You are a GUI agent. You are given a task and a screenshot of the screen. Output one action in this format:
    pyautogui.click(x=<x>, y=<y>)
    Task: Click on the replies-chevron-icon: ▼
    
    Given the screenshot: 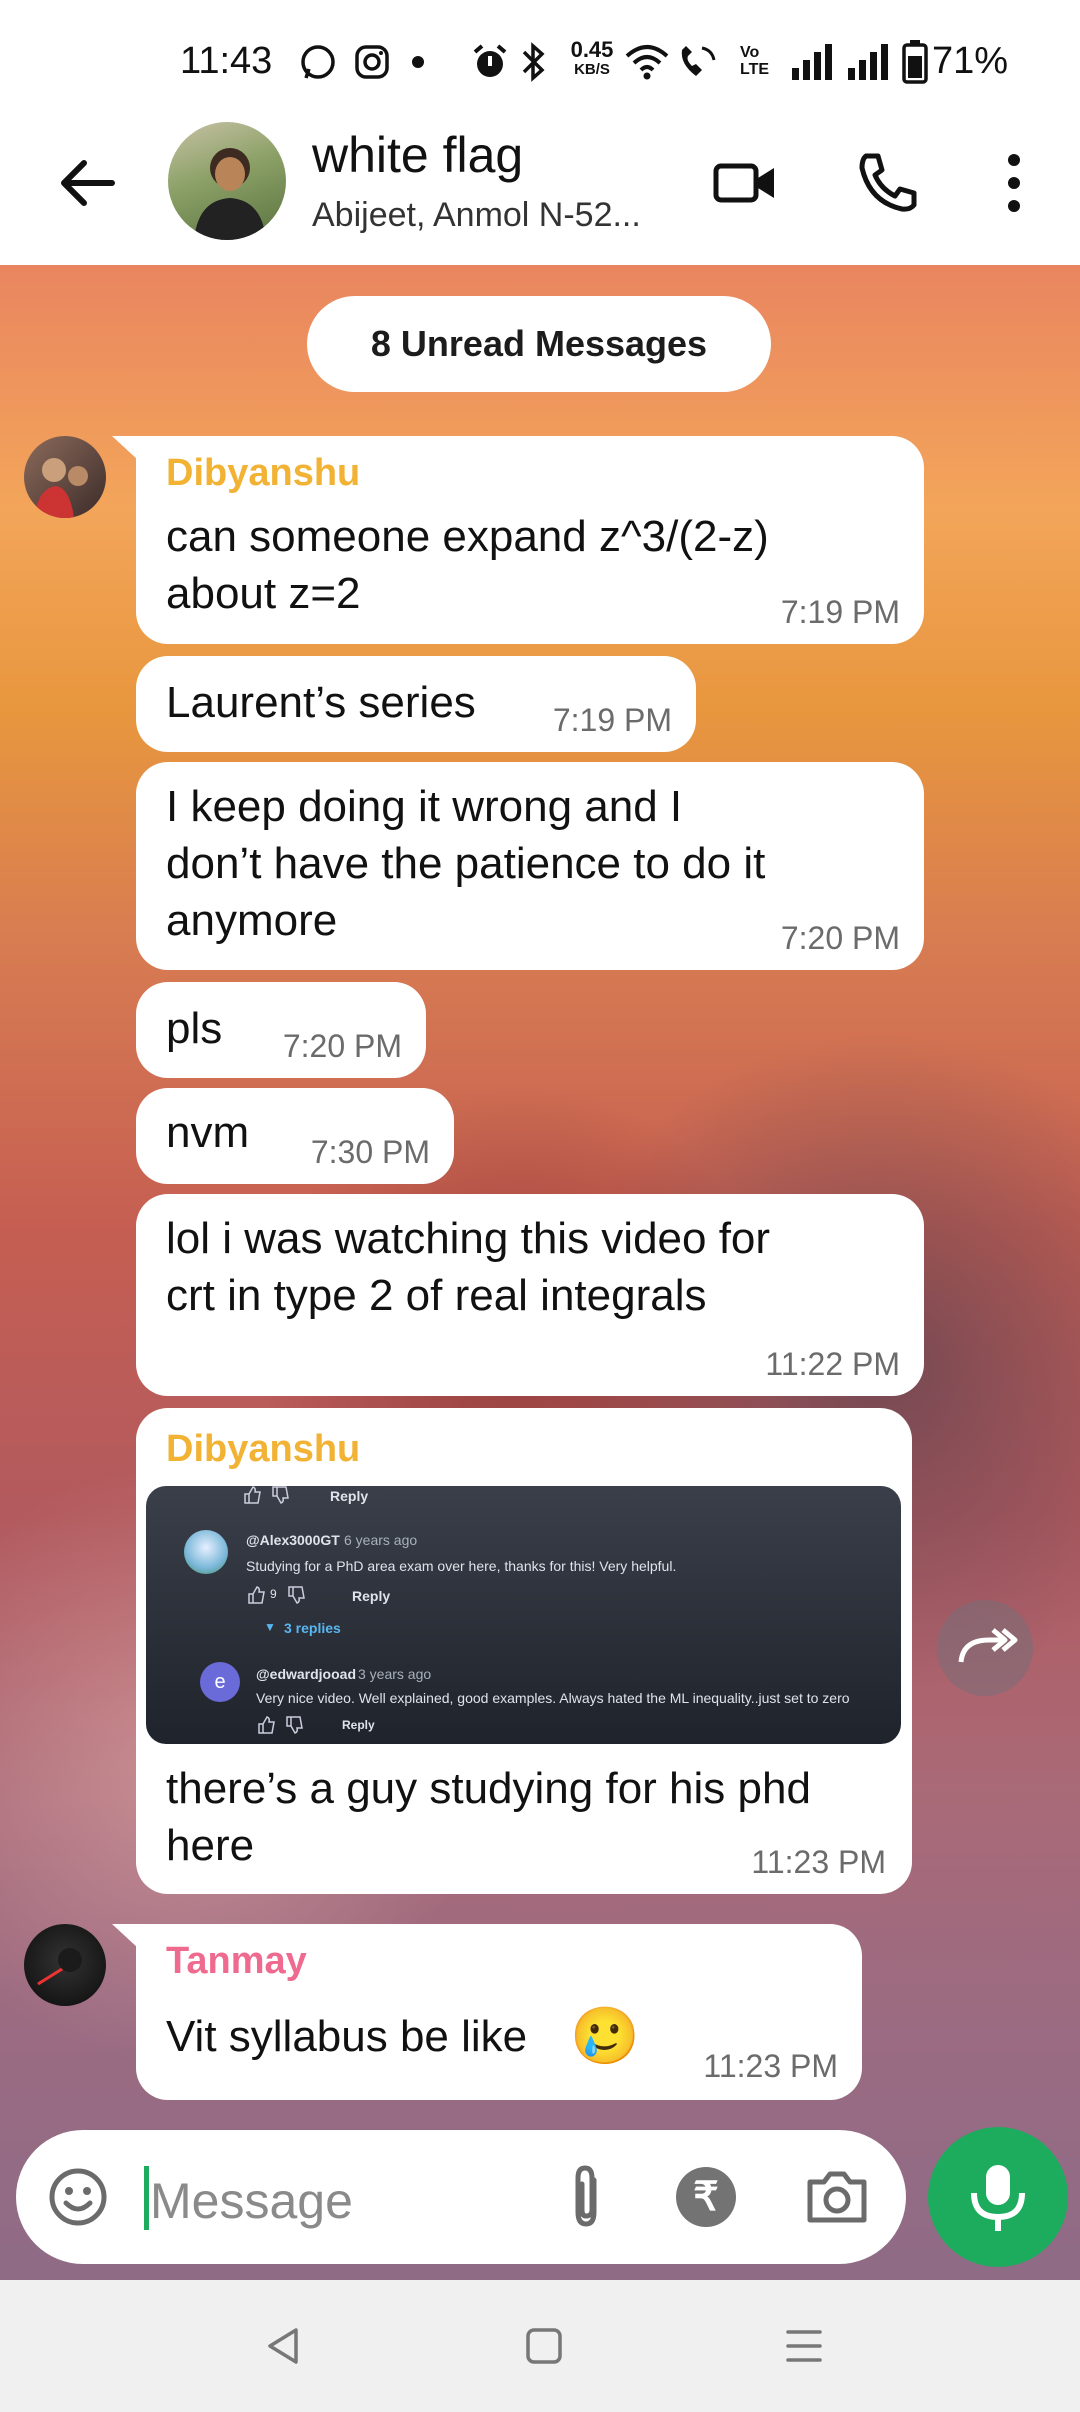 What is the action you would take?
    pyautogui.click(x=270, y=1627)
    